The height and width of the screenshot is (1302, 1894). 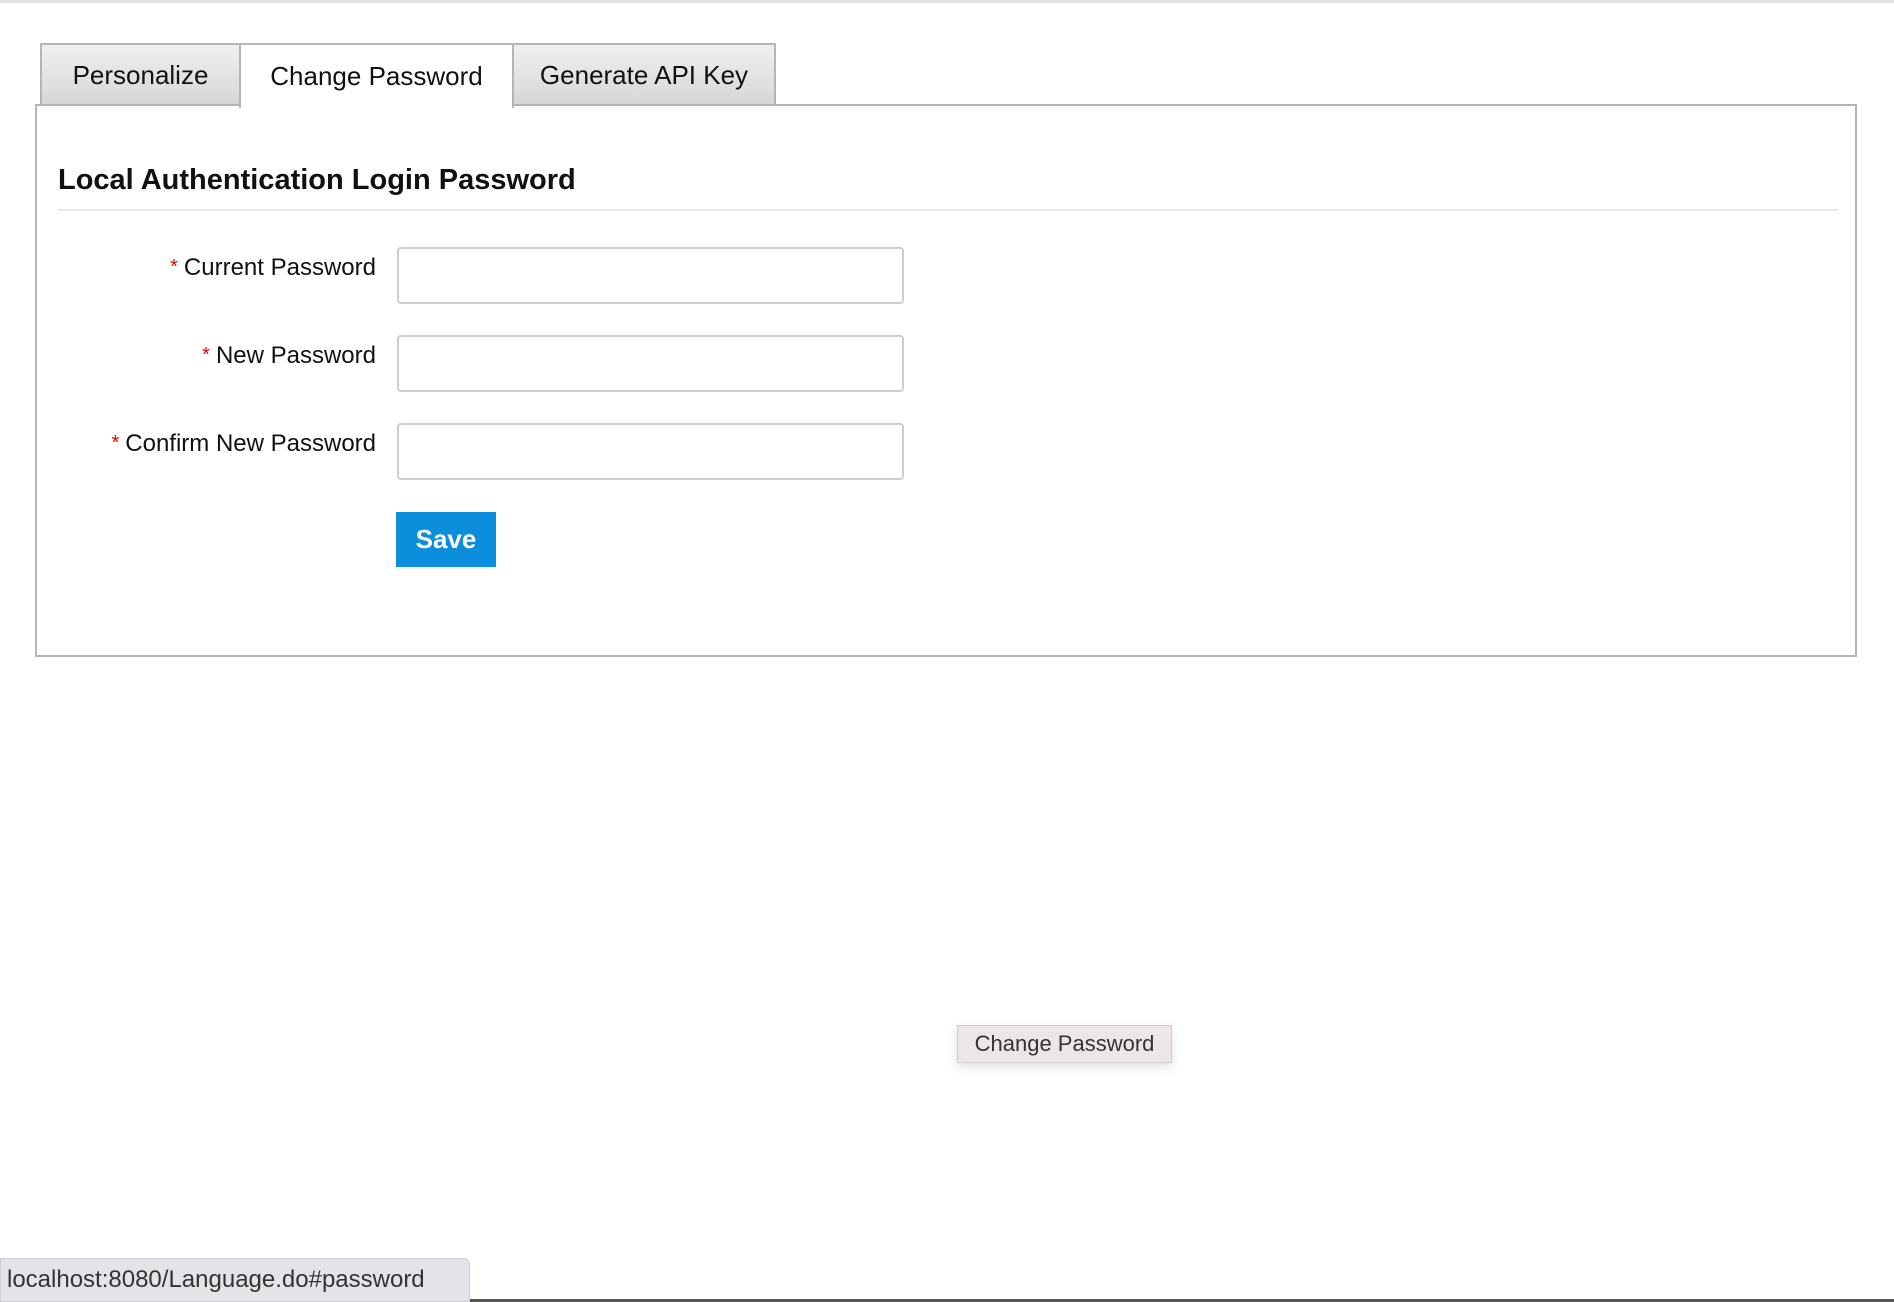 What do you see at coordinates (235, 1280) in the screenshot?
I see `status-bar-url: localhost:8080/Language.do#password` at bounding box center [235, 1280].